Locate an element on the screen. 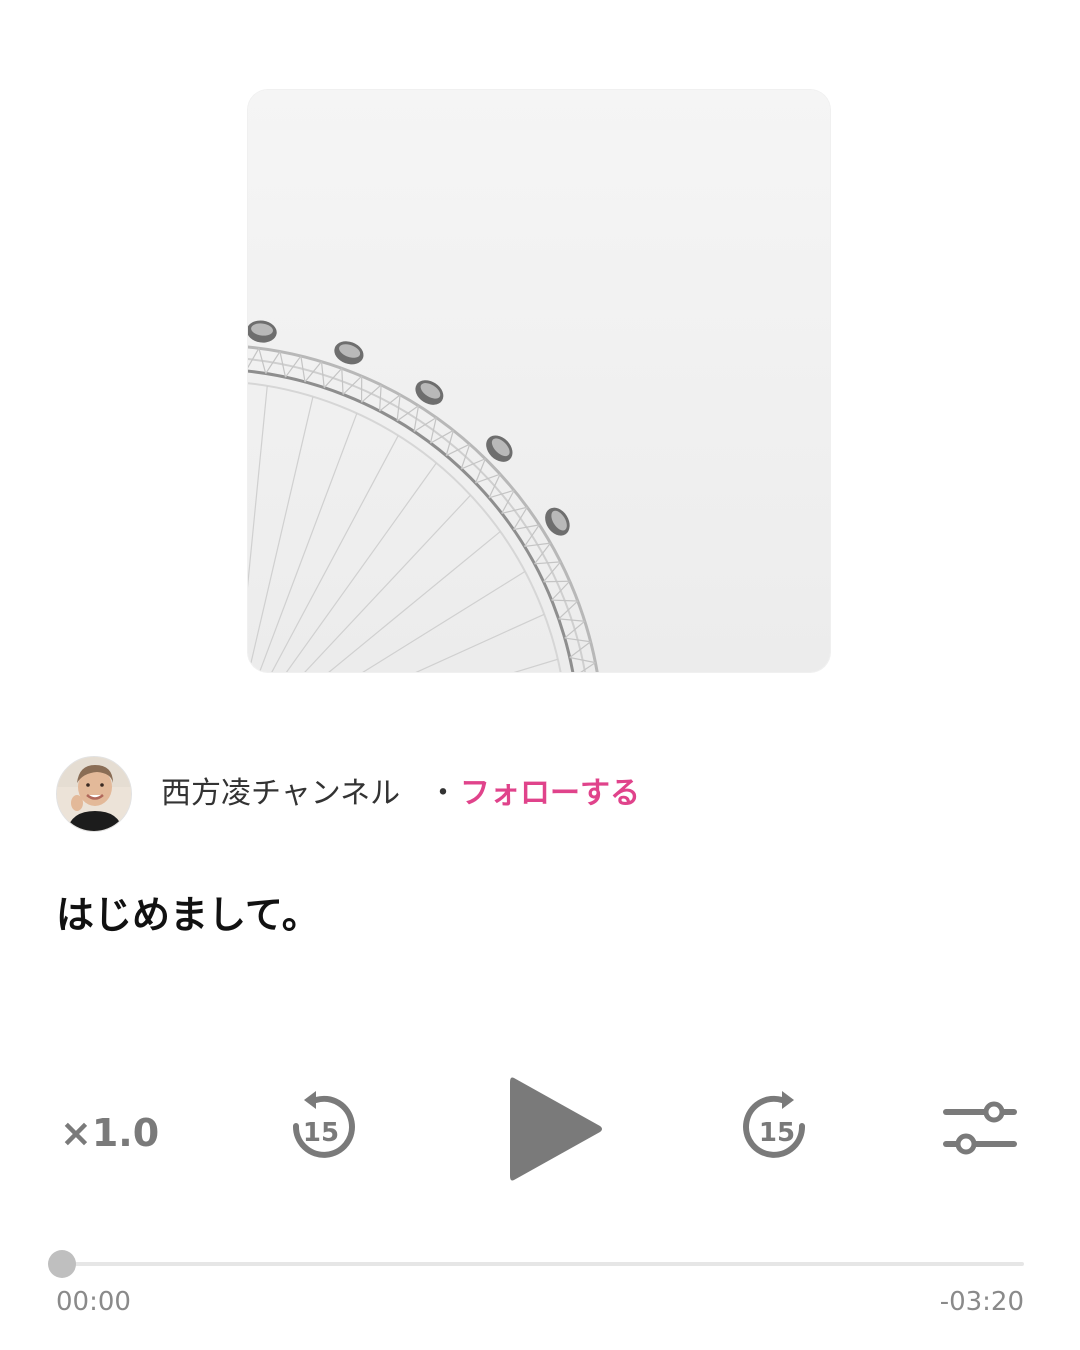 Image resolution: width=1080 pixels, height=1350 pixels. playback-speed-button: ×1.0 is located at coordinates (110, 1133).